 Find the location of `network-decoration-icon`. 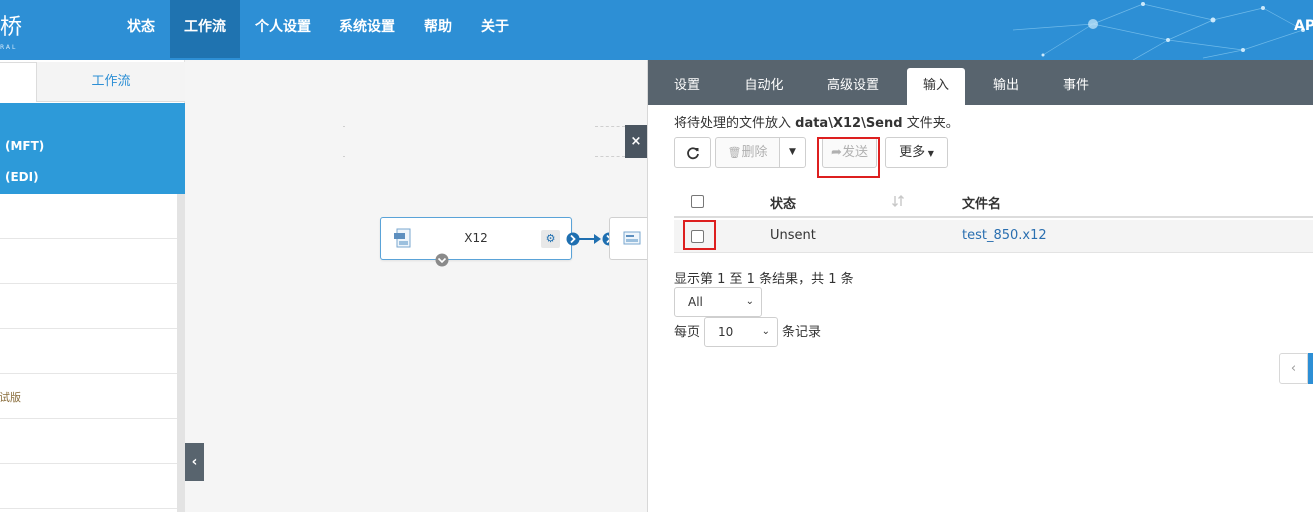

network-decoration-icon is located at coordinates (1159, 31).